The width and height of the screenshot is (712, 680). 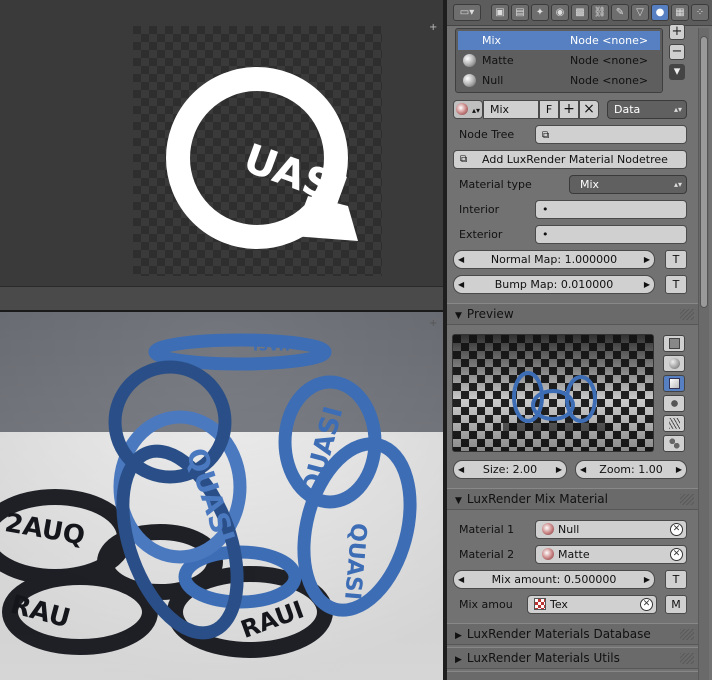 What do you see at coordinates (572, 658) in the screenshot?
I see `materials-utils-panel-header: ▶ LuxRender Materials Utils` at bounding box center [572, 658].